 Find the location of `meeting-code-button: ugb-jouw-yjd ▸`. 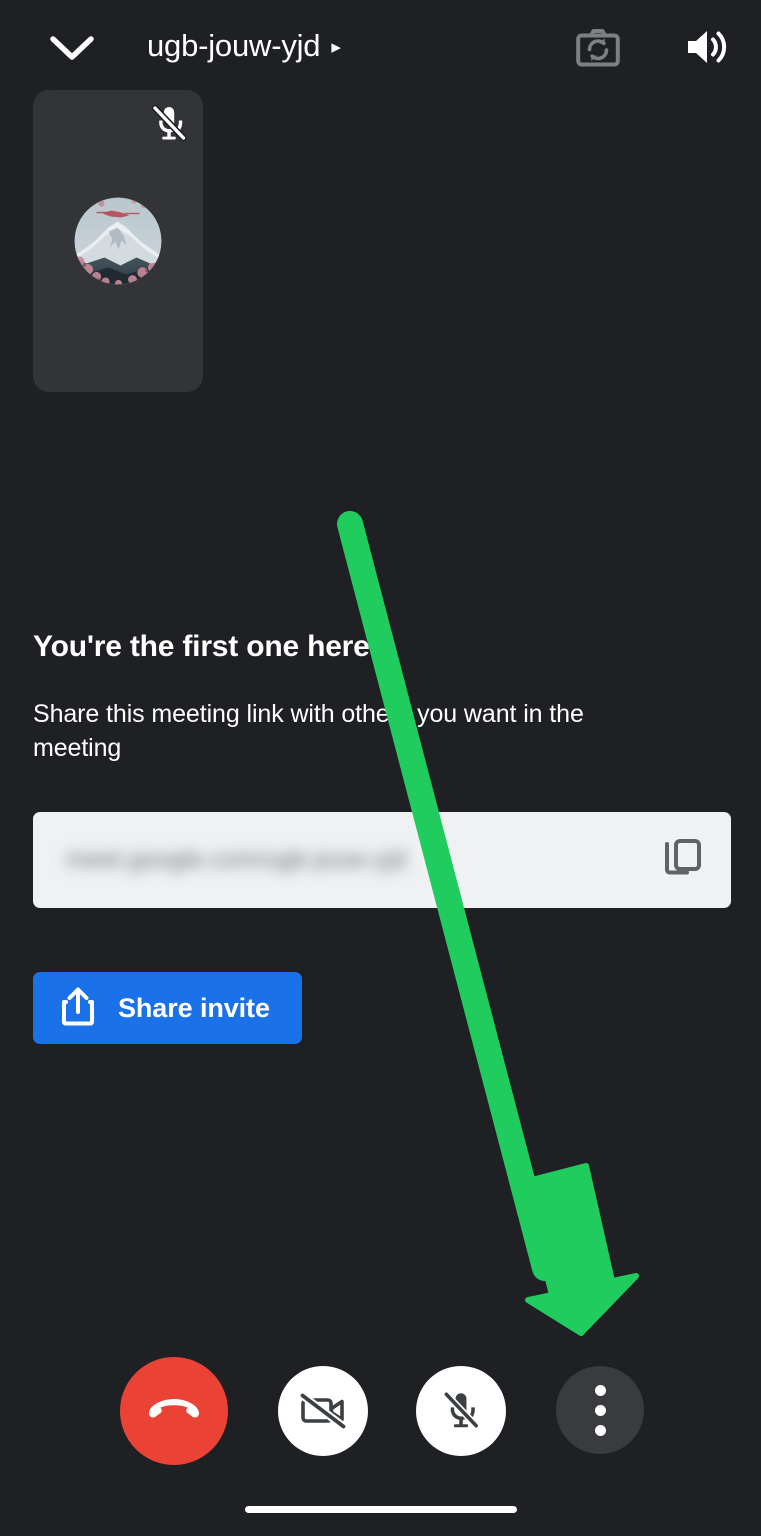

meeting-code-button: ugb-jouw-yjd ▸ is located at coordinates (244, 46).